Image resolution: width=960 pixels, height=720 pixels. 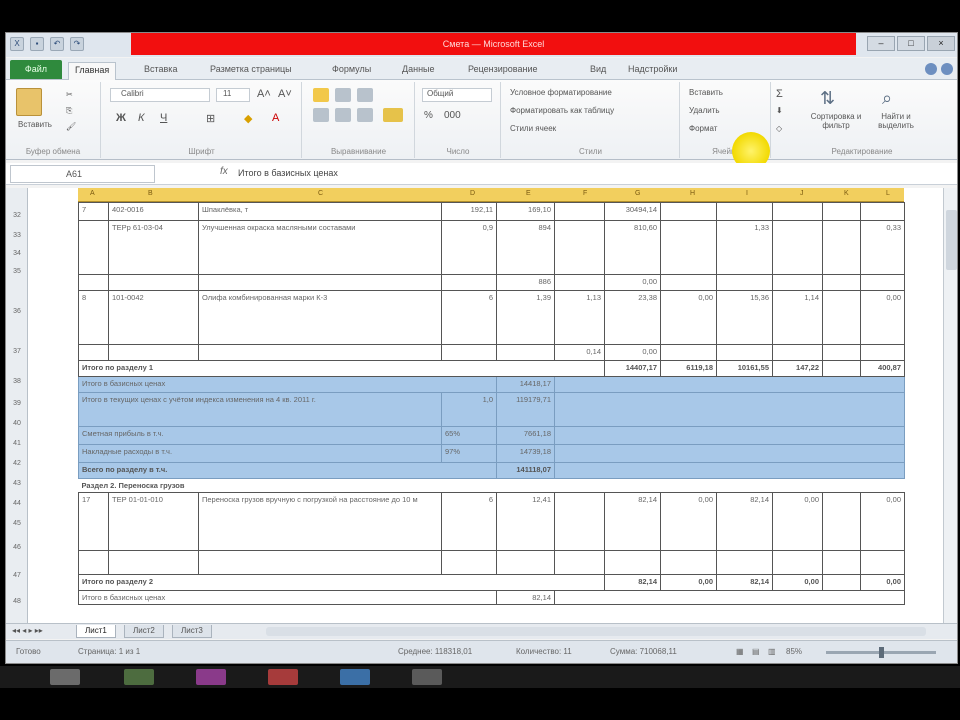 What do you see at coordinates (150, 193) in the screenshot?
I see `column-header: B` at bounding box center [150, 193].